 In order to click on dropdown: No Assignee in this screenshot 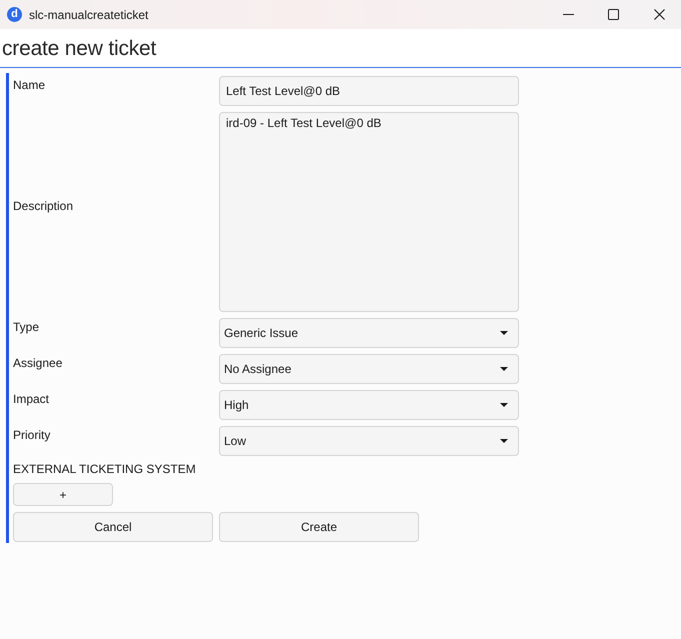, I will do `click(369, 369)`.